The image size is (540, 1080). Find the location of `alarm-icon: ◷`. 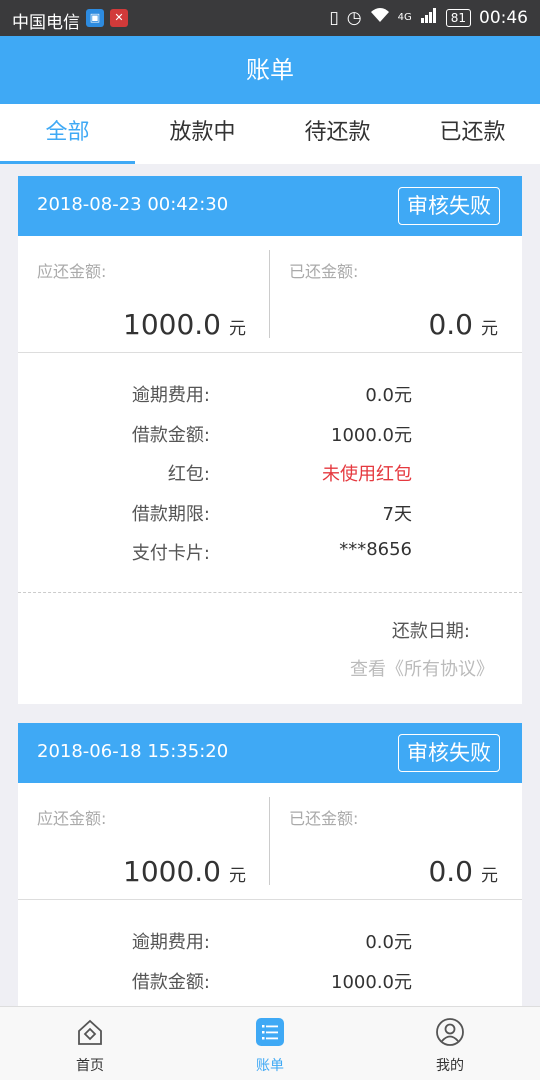

alarm-icon: ◷ is located at coordinates (354, 17).